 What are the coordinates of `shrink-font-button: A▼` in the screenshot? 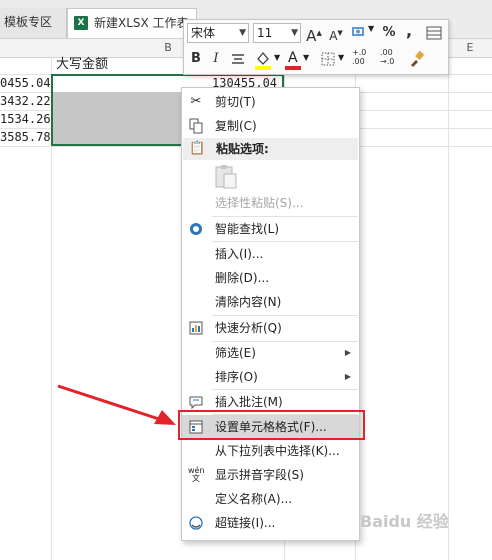 It's located at (336, 33).